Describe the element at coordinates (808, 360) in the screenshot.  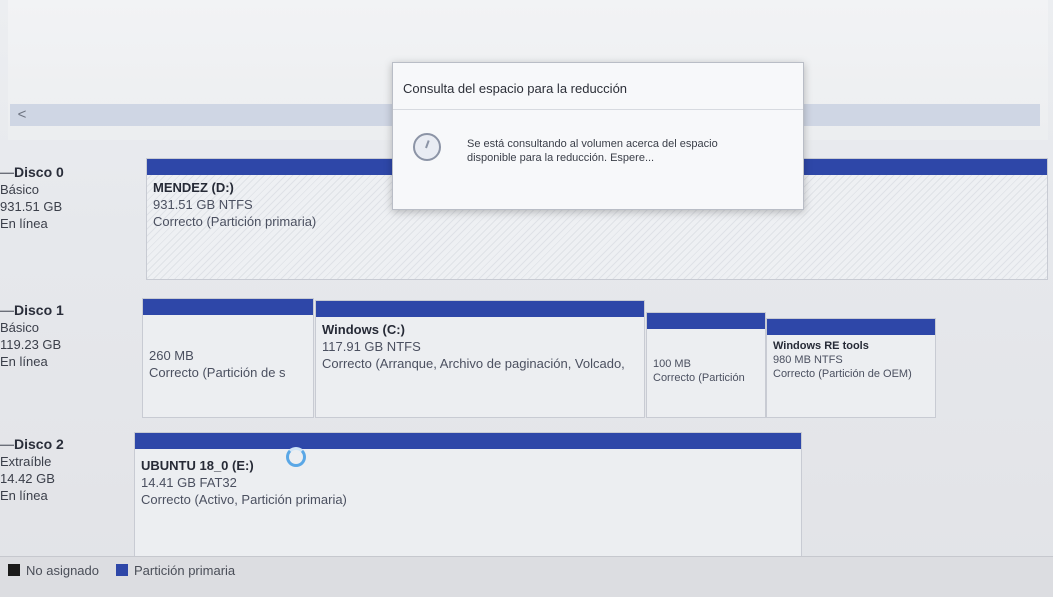
I see `partition-size: 980 MB NTFS` at that location.